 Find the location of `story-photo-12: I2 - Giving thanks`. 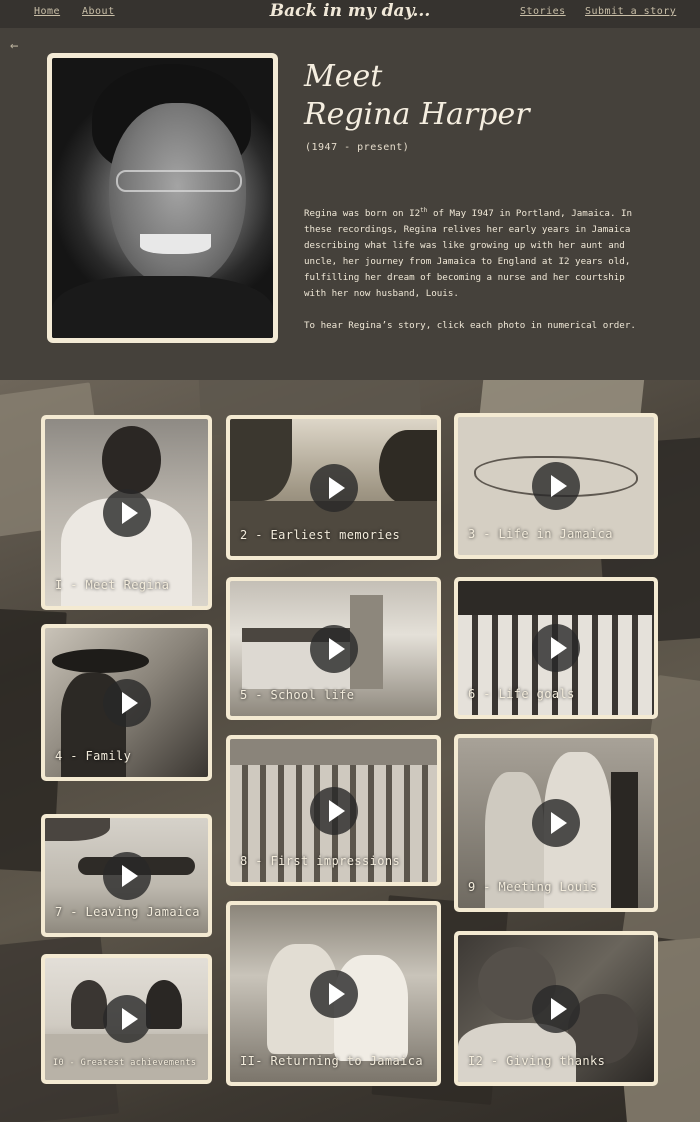

story-photo-12: I2 - Giving thanks is located at coordinates (556, 1008).